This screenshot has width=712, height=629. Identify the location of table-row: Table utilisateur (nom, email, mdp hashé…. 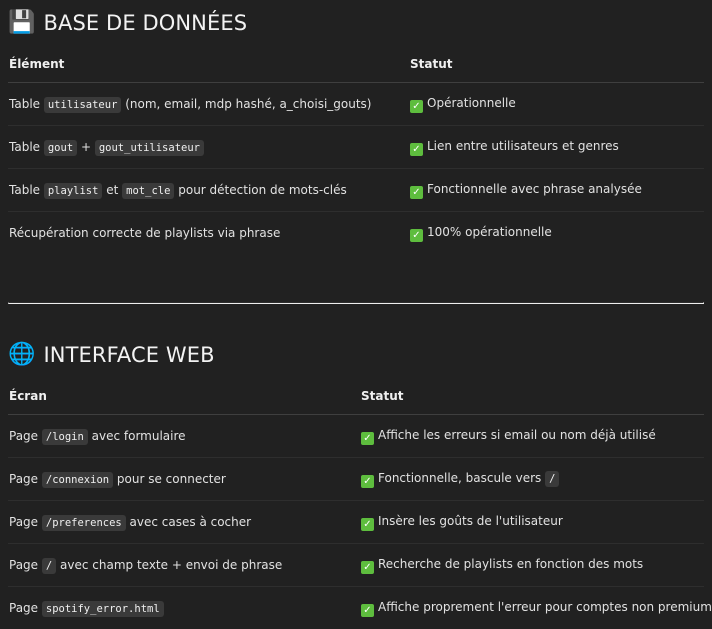
(356, 104).